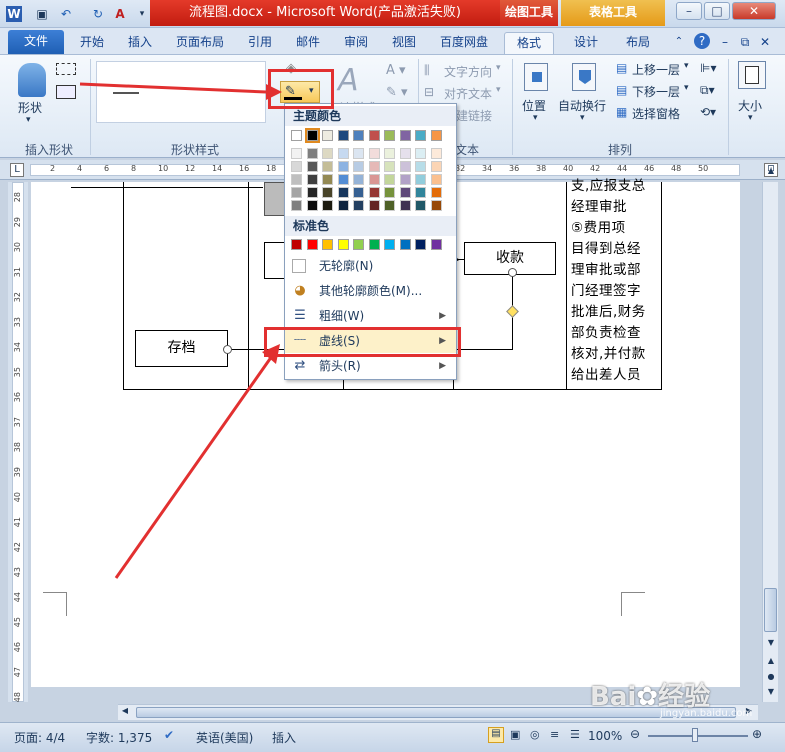 This screenshot has width=785, height=752. What do you see at coordinates (771, 663) in the screenshot?
I see `prev-page-icon: ▲` at bounding box center [771, 663].